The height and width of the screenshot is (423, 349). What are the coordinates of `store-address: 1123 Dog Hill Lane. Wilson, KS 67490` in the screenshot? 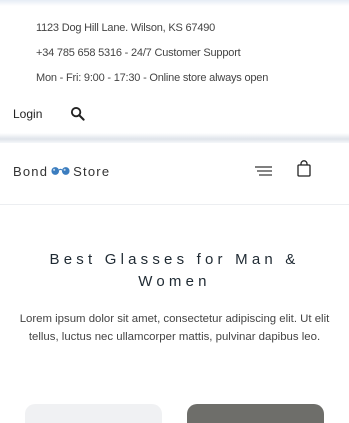 It's located at (126, 28).